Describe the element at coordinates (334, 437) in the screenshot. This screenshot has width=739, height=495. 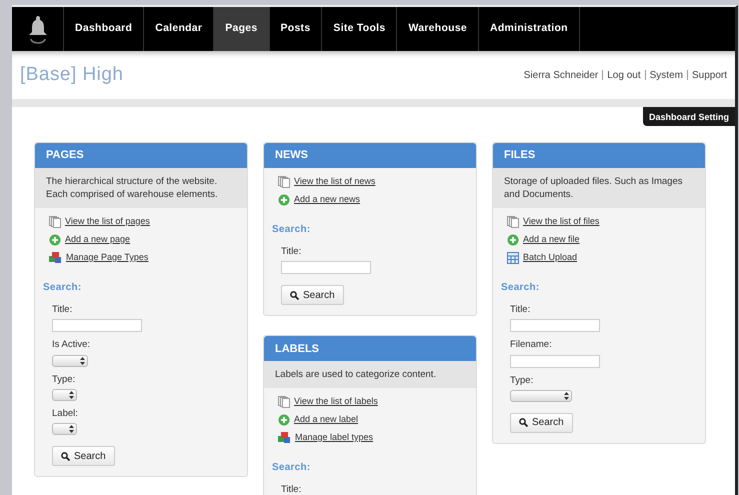
I see `panel-link: Manage label types` at that location.